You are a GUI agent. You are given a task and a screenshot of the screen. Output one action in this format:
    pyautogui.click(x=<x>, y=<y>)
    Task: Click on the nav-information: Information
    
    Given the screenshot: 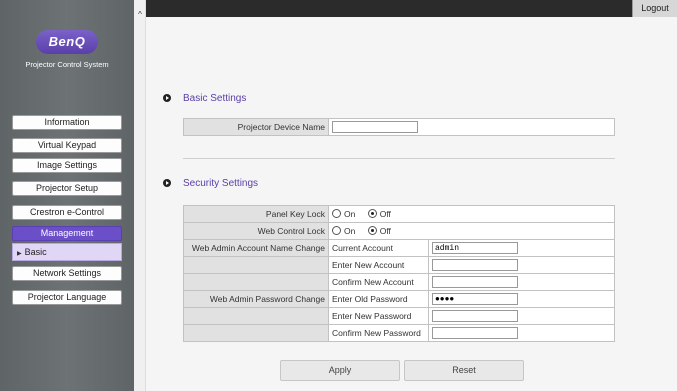 What is the action you would take?
    pyautogui.click(x=67, y=122)
    